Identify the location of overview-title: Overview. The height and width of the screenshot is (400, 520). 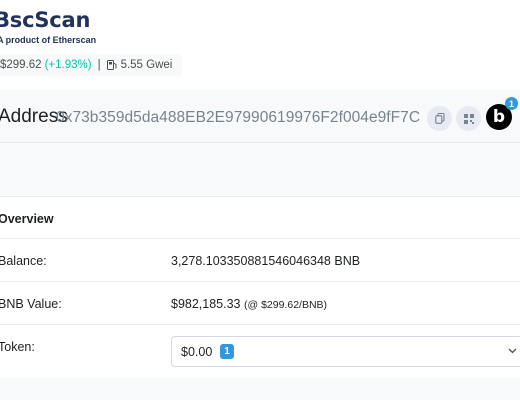
(27, 219).